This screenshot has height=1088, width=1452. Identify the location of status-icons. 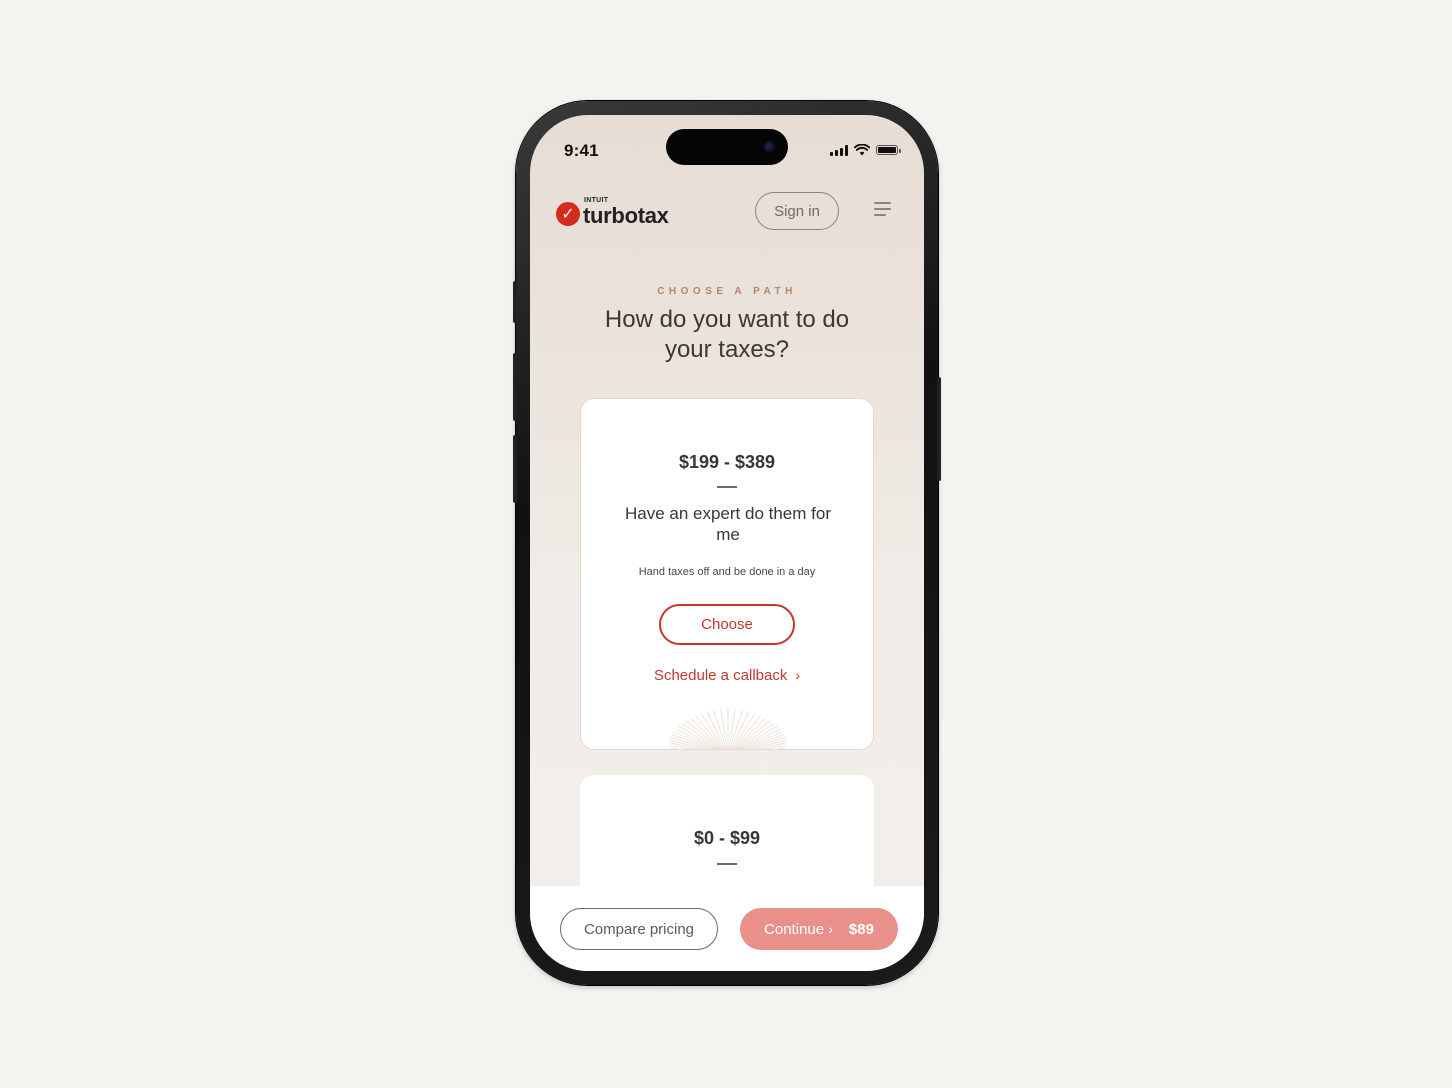
(865, 150).